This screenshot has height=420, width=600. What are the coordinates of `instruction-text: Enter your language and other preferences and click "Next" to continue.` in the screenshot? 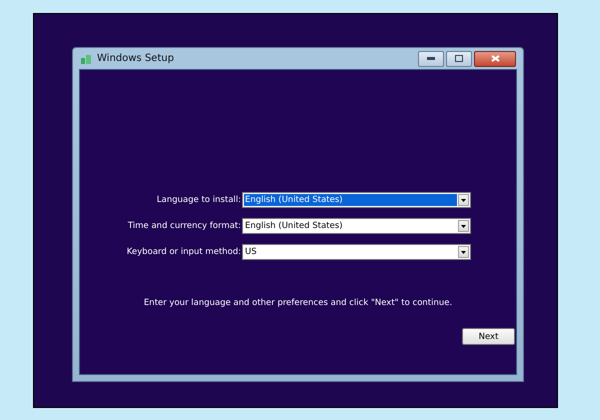 It's located at (298, 303).